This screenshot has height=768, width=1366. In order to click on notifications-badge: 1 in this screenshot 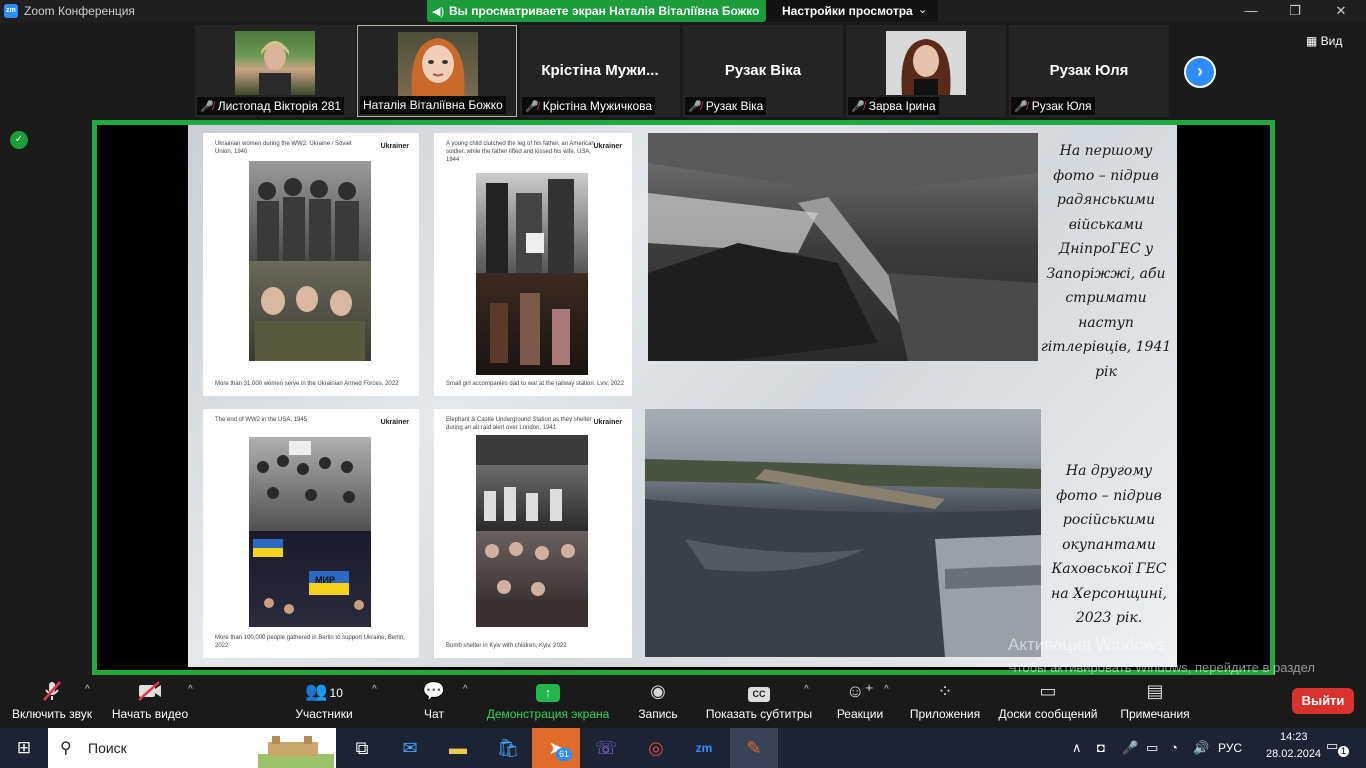, I will do `click(1344, 751)`.